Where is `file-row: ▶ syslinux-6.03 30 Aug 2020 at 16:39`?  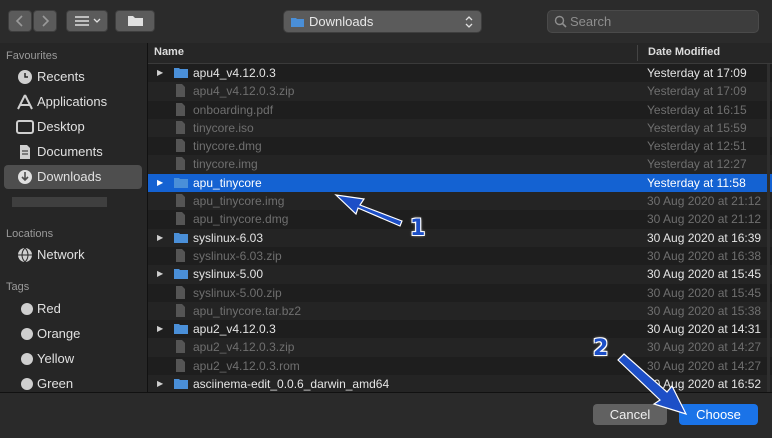 file-row: ▶ syslinux-6.03 30 Aug 2020 at 16:39 is located at coordinates (460, 237).